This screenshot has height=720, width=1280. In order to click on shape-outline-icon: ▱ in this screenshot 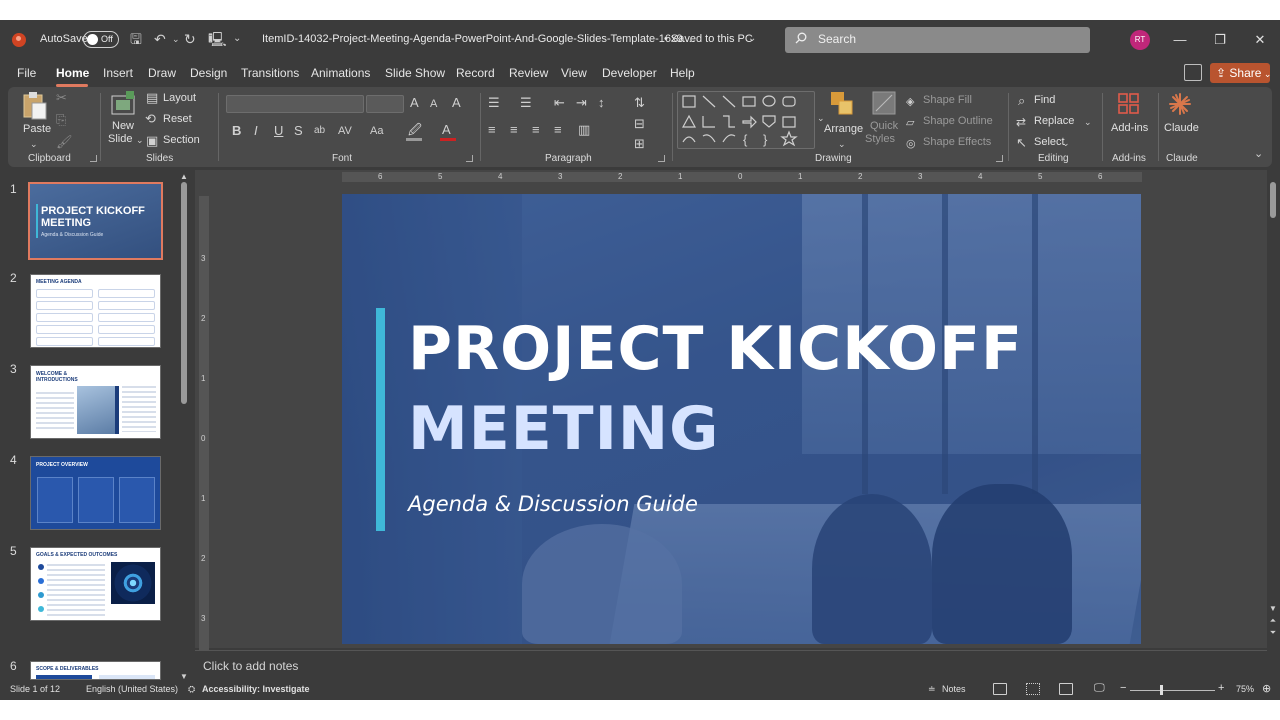, I will do `click(910, 123)`.